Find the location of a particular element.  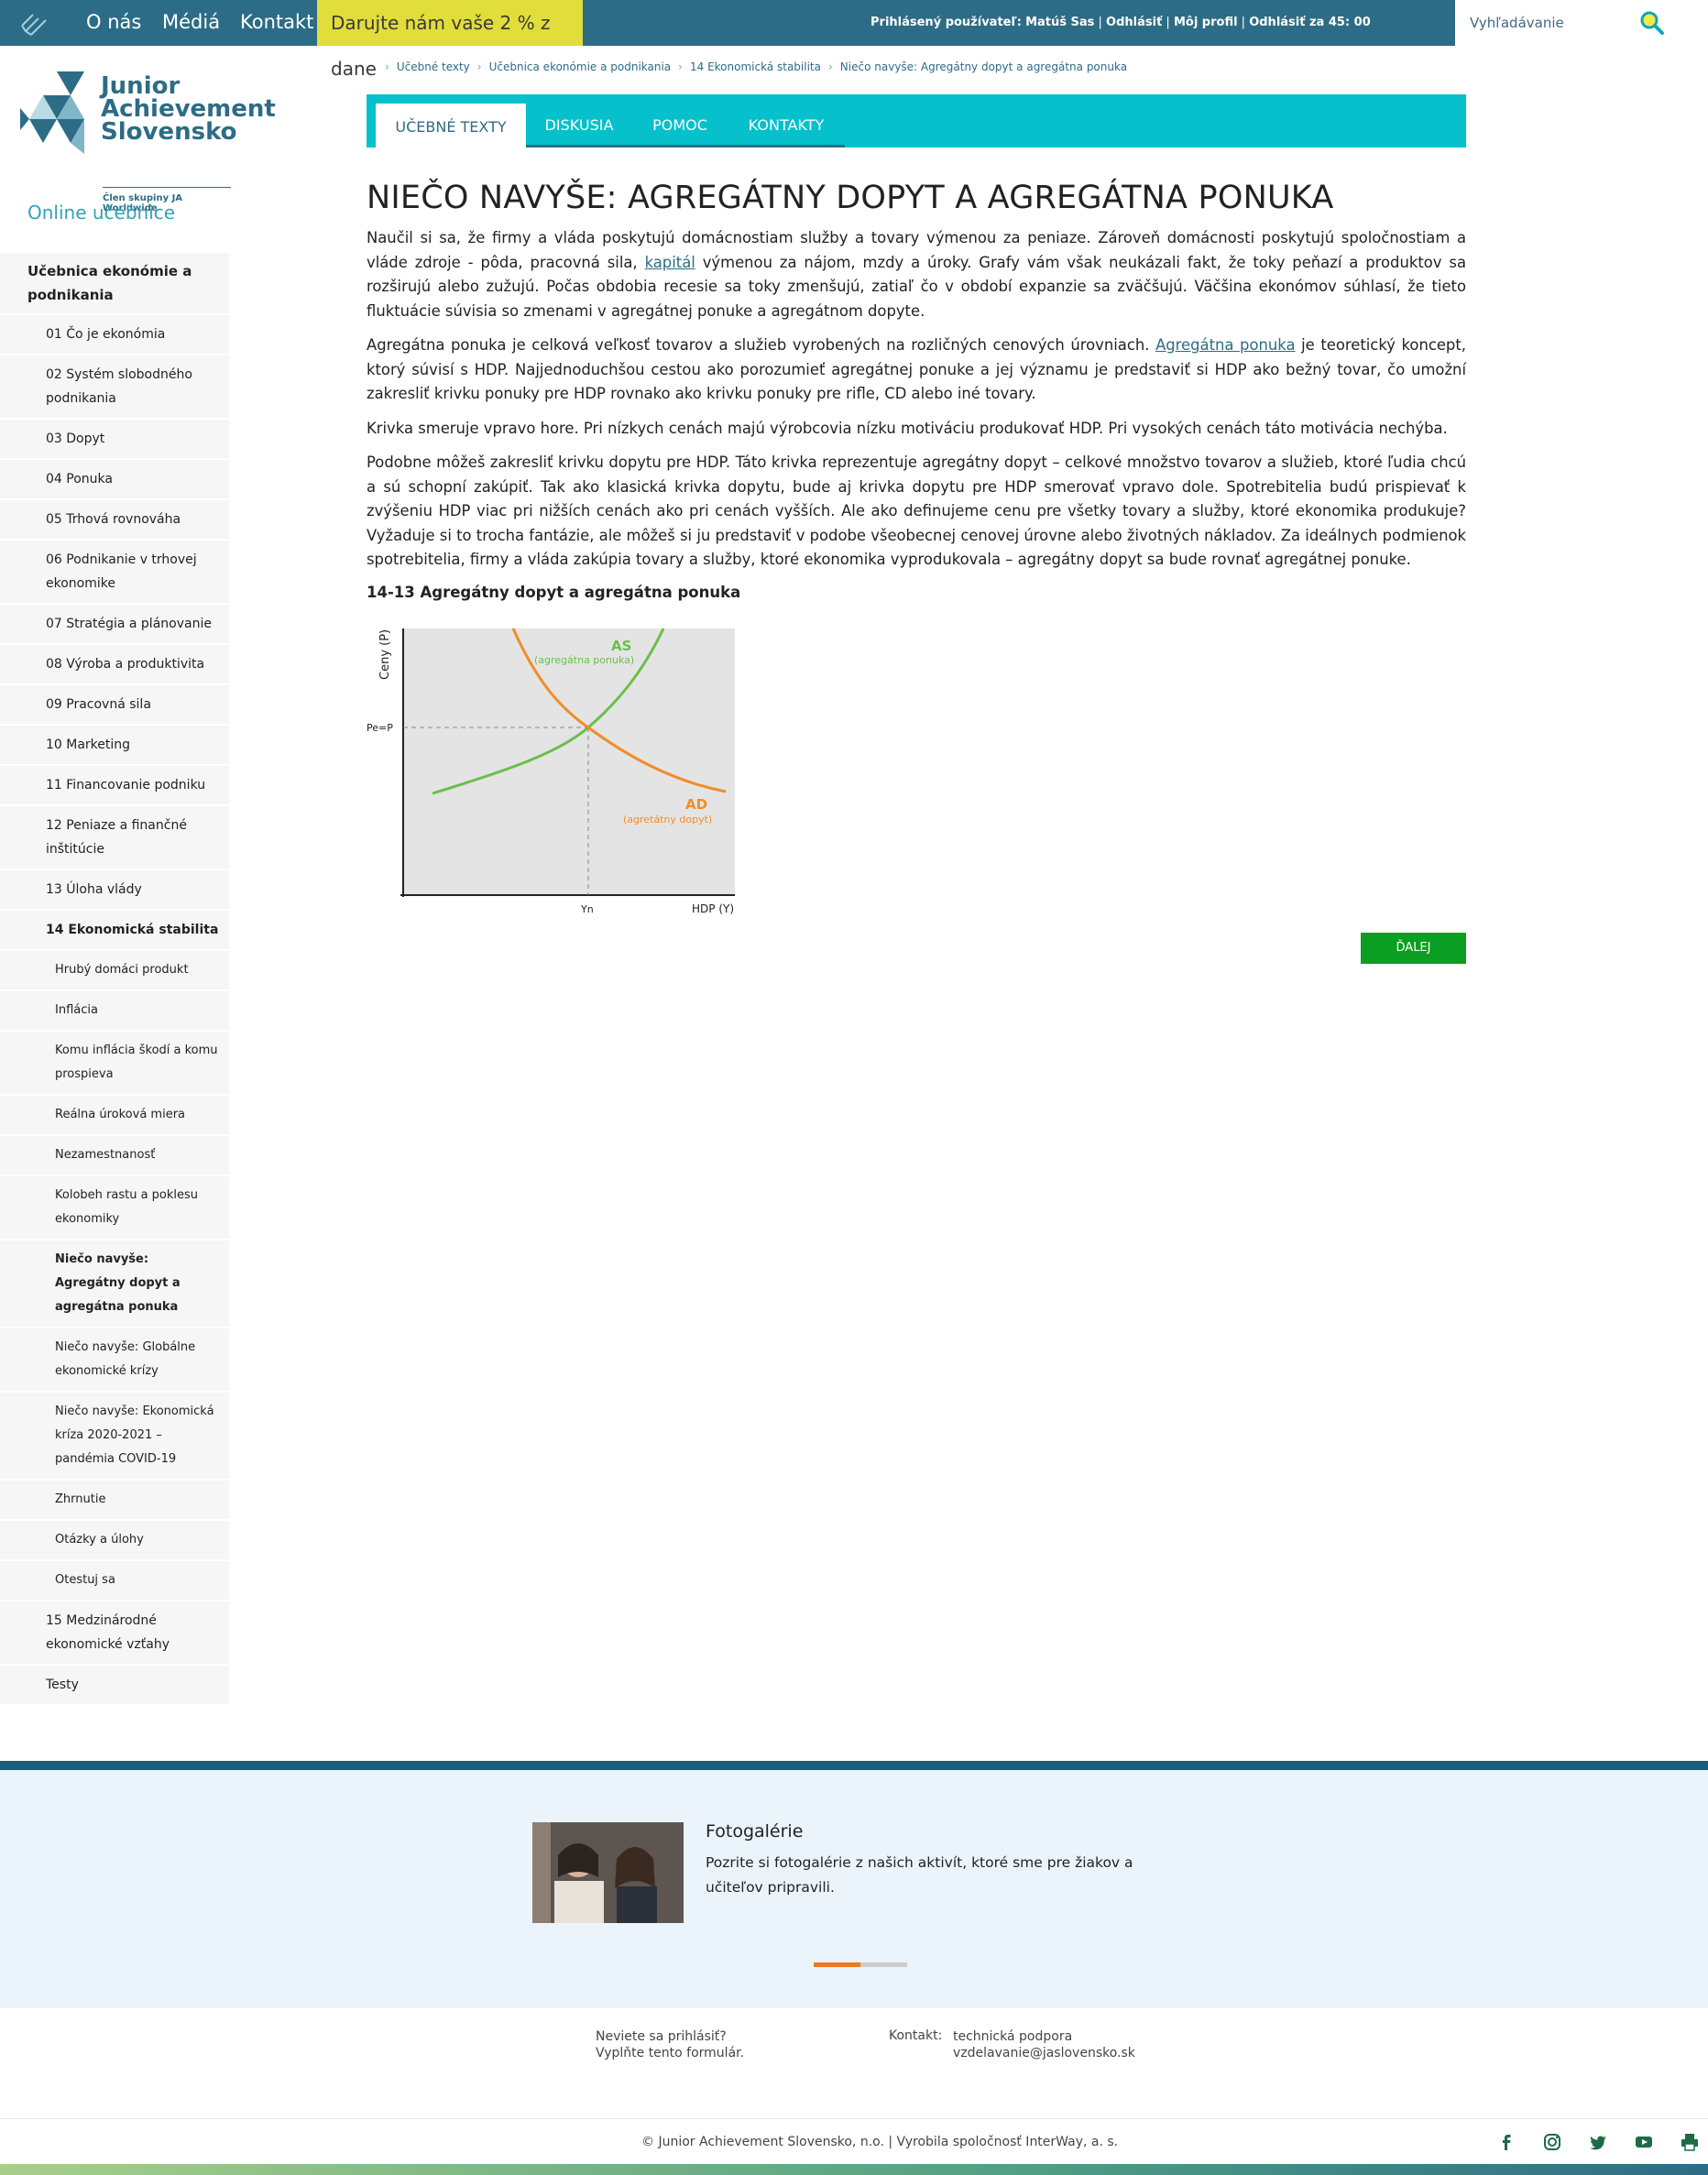

sidebar-item: 01 Čo je ekonómia is located at coordinates (115, 335).